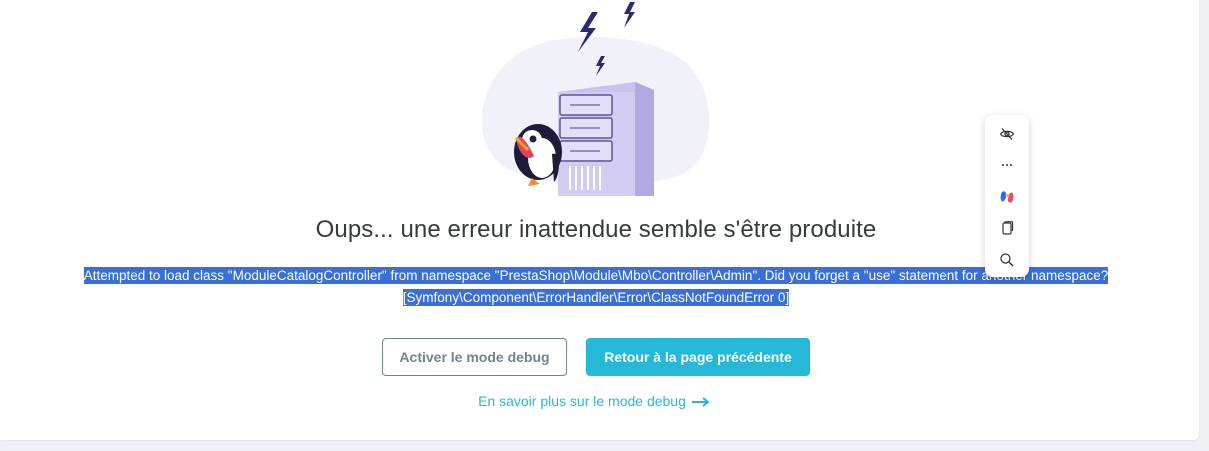 Image resolution: width=1209 pixels, height=451 pixels. I want to click on lightning-bolt-icon, so click(629, 15).